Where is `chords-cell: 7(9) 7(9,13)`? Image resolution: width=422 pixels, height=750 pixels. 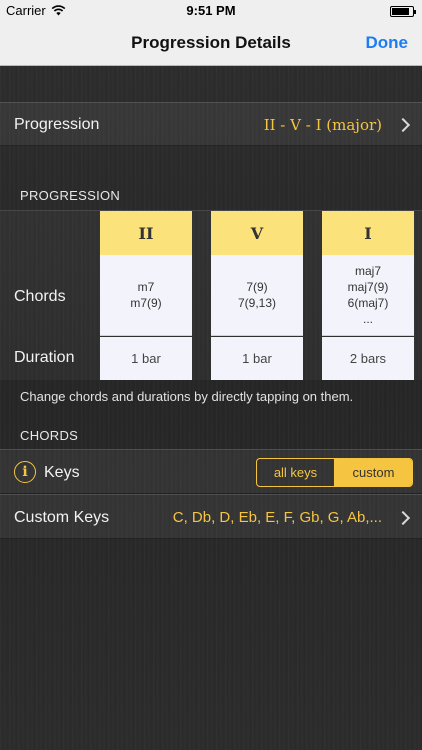
chords-cell: 7(9) 7(9,13) is located at coordinates (257, 295).